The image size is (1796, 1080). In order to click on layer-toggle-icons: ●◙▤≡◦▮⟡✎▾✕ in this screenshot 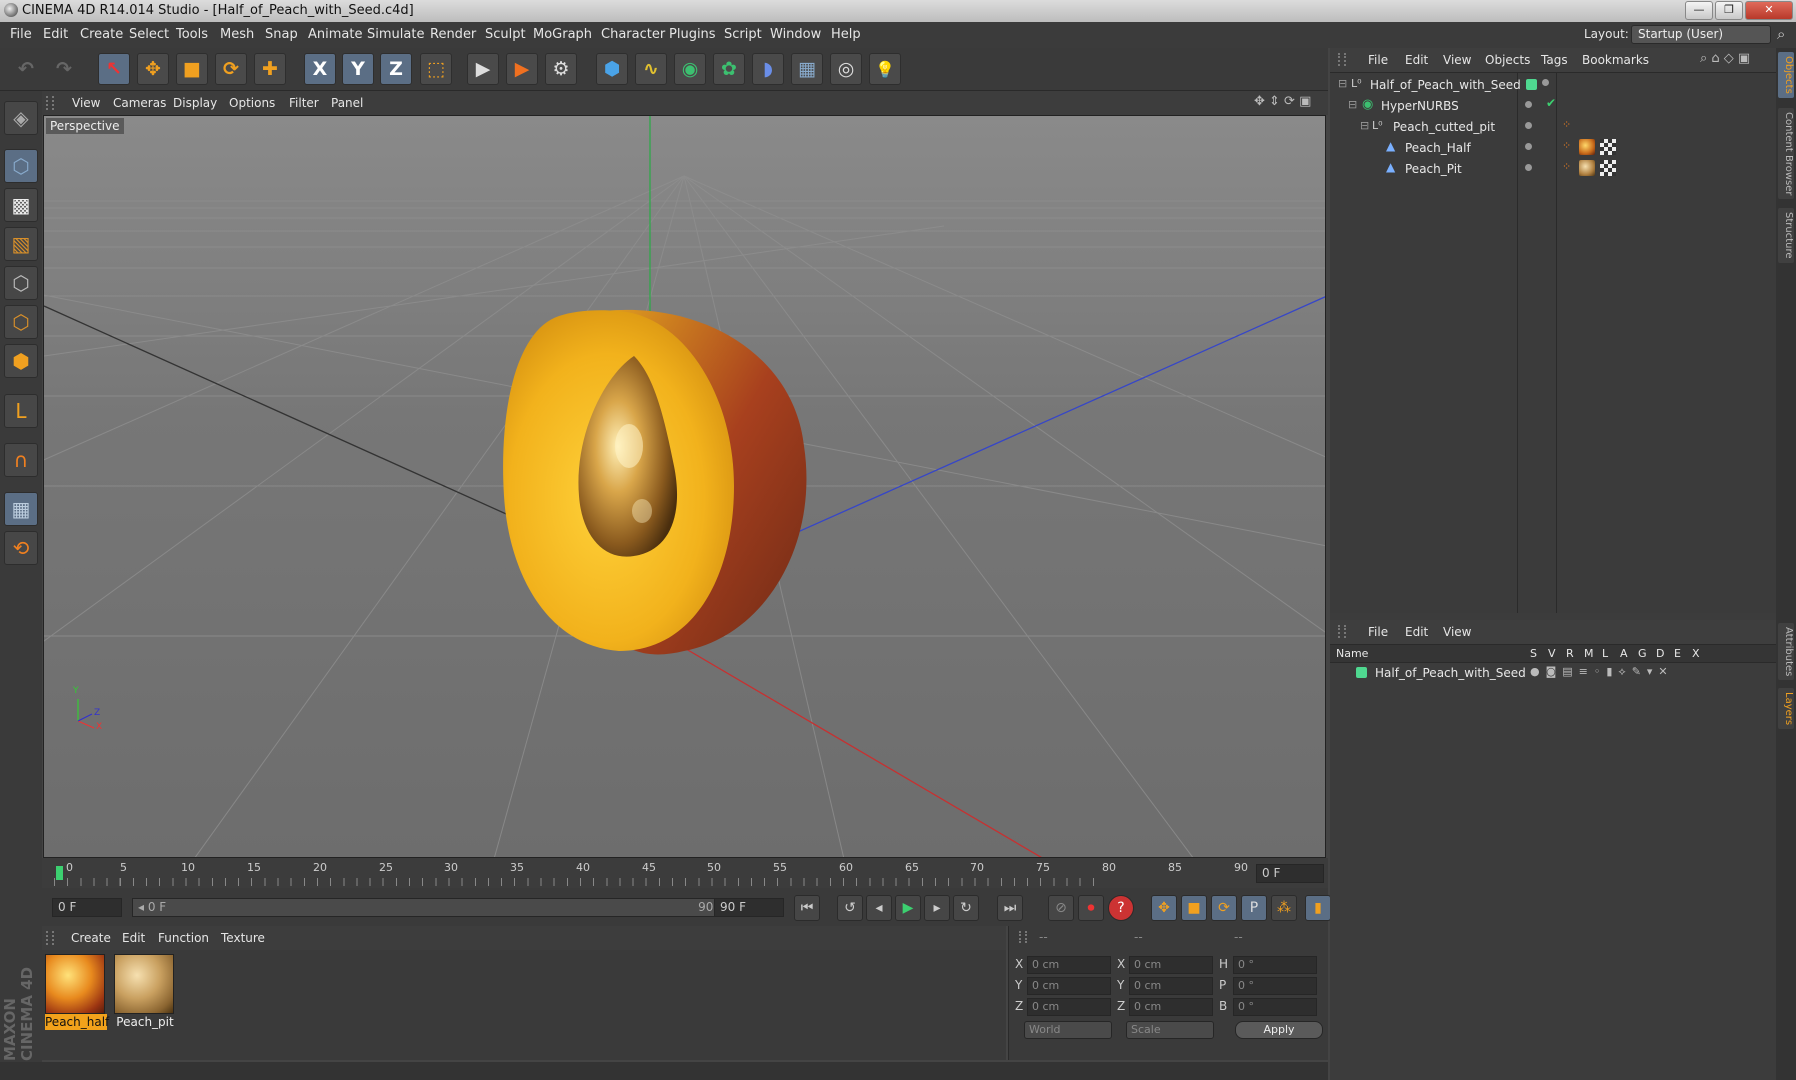, I will do `click(1602, 672)`.